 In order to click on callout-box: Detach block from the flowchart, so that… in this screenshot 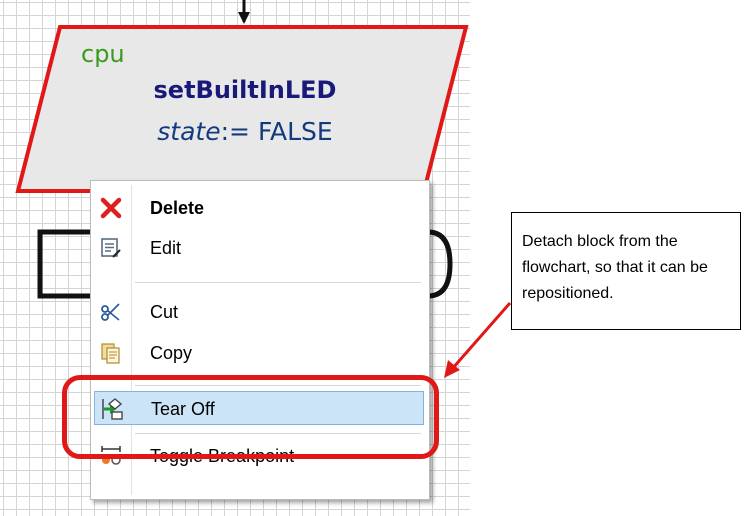, I will do `click(626, 271)`.